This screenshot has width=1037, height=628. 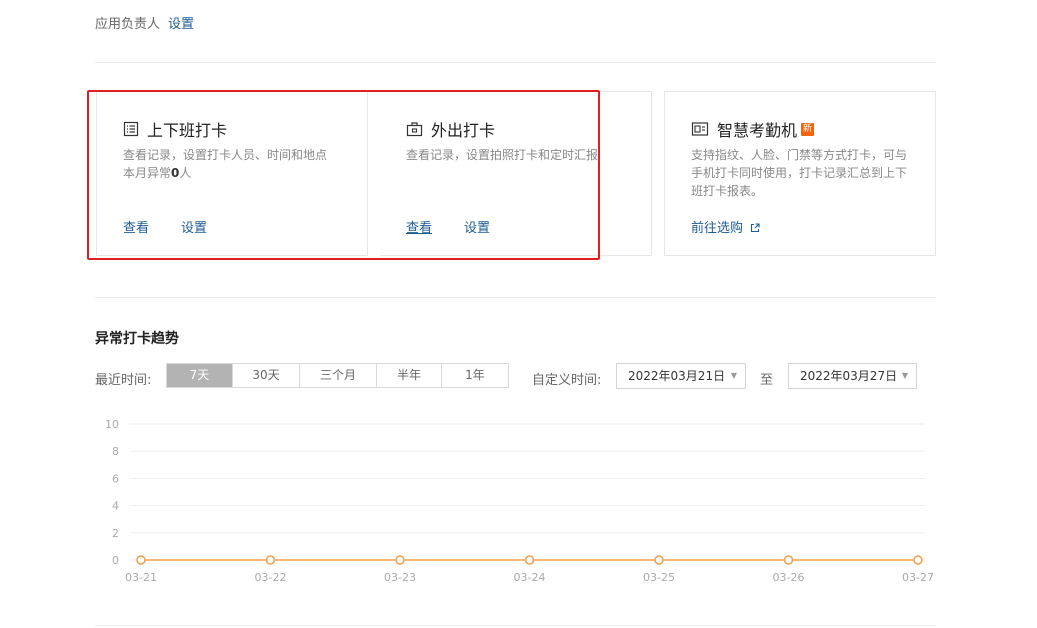 I want to click on x-tick-label: 03-24, so click(x=530, y=577).